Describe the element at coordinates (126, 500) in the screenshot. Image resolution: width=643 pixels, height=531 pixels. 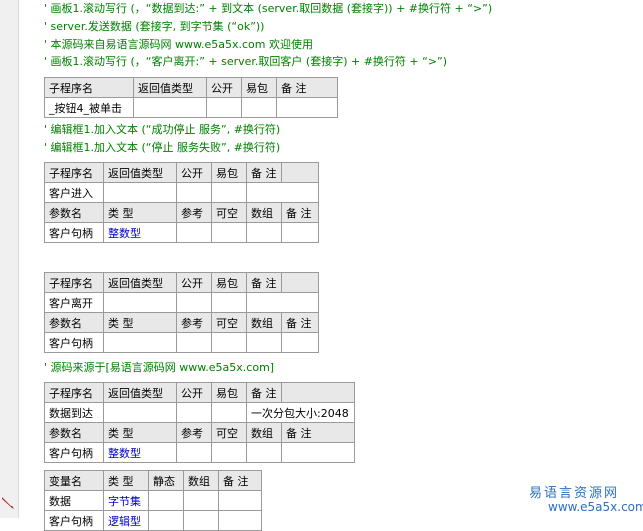
I see `var-type-cell: 字节集` at that location.